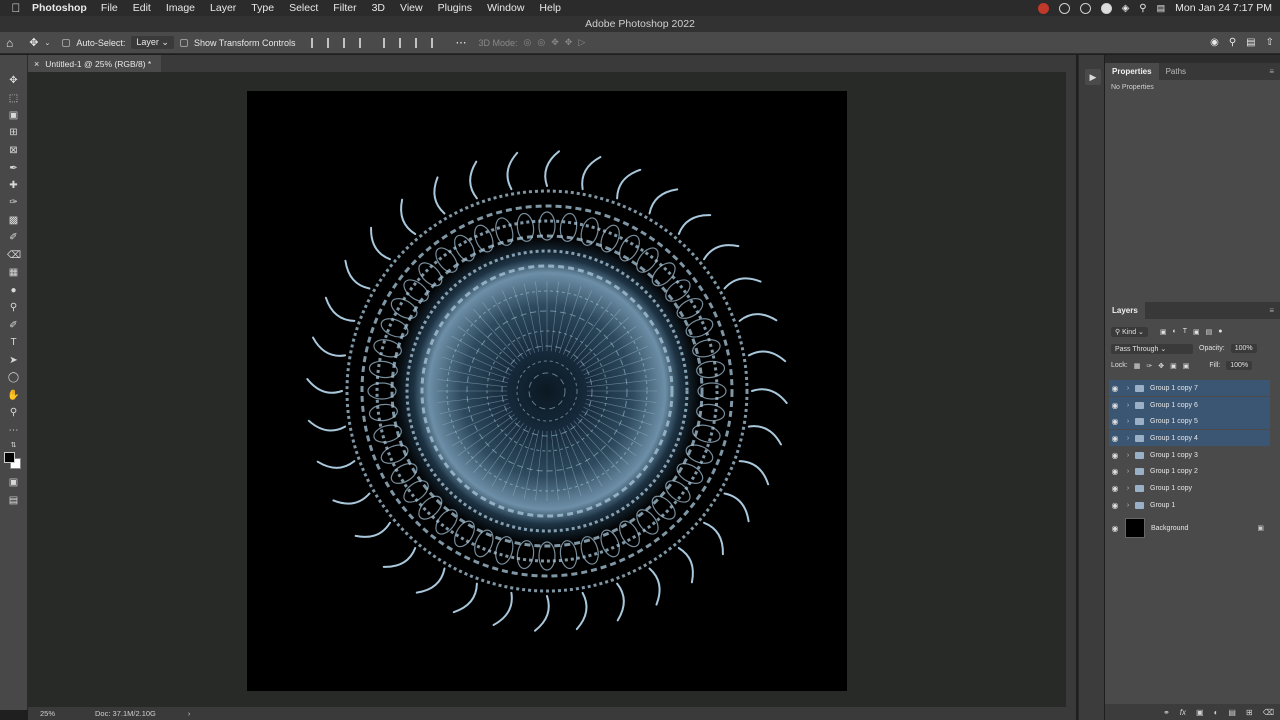  Describe the element at coordinates (13, 430) in the screenshot. I see `edit-toolbar-icon: ⋯` at that location.